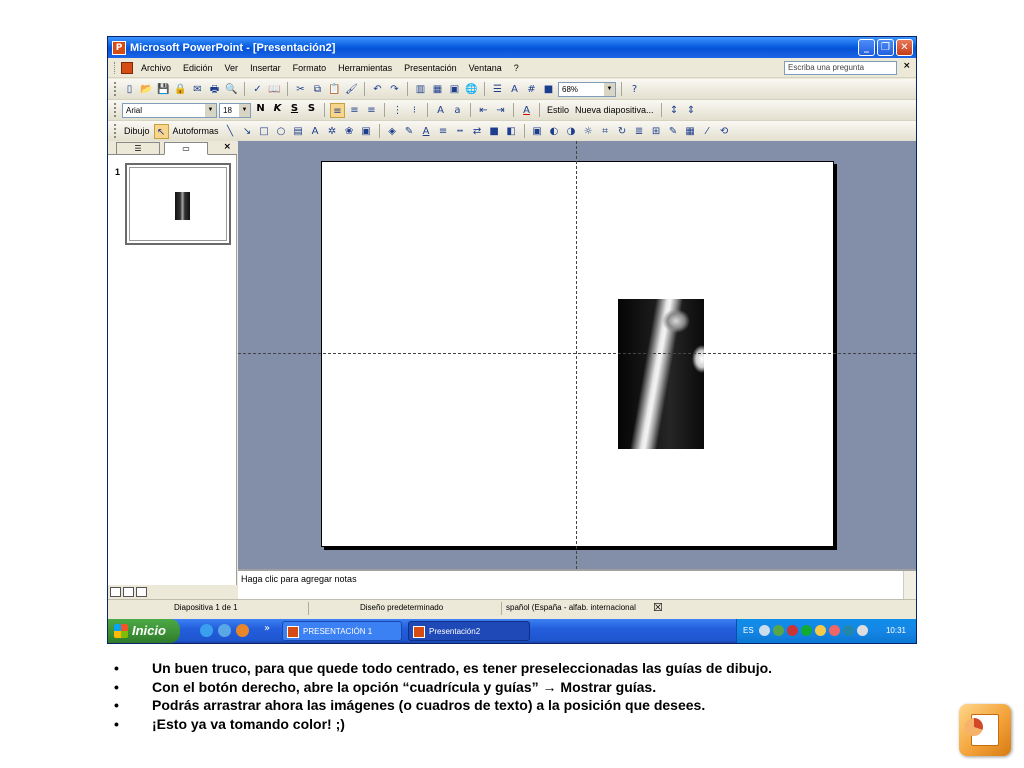 Image resolution: width=1024 pixels, height=768 pixels. What do you see at coordinates (588, 131) in the screenshot?
I see `brightness-icon: ☼` at bounding box center [588, 131].